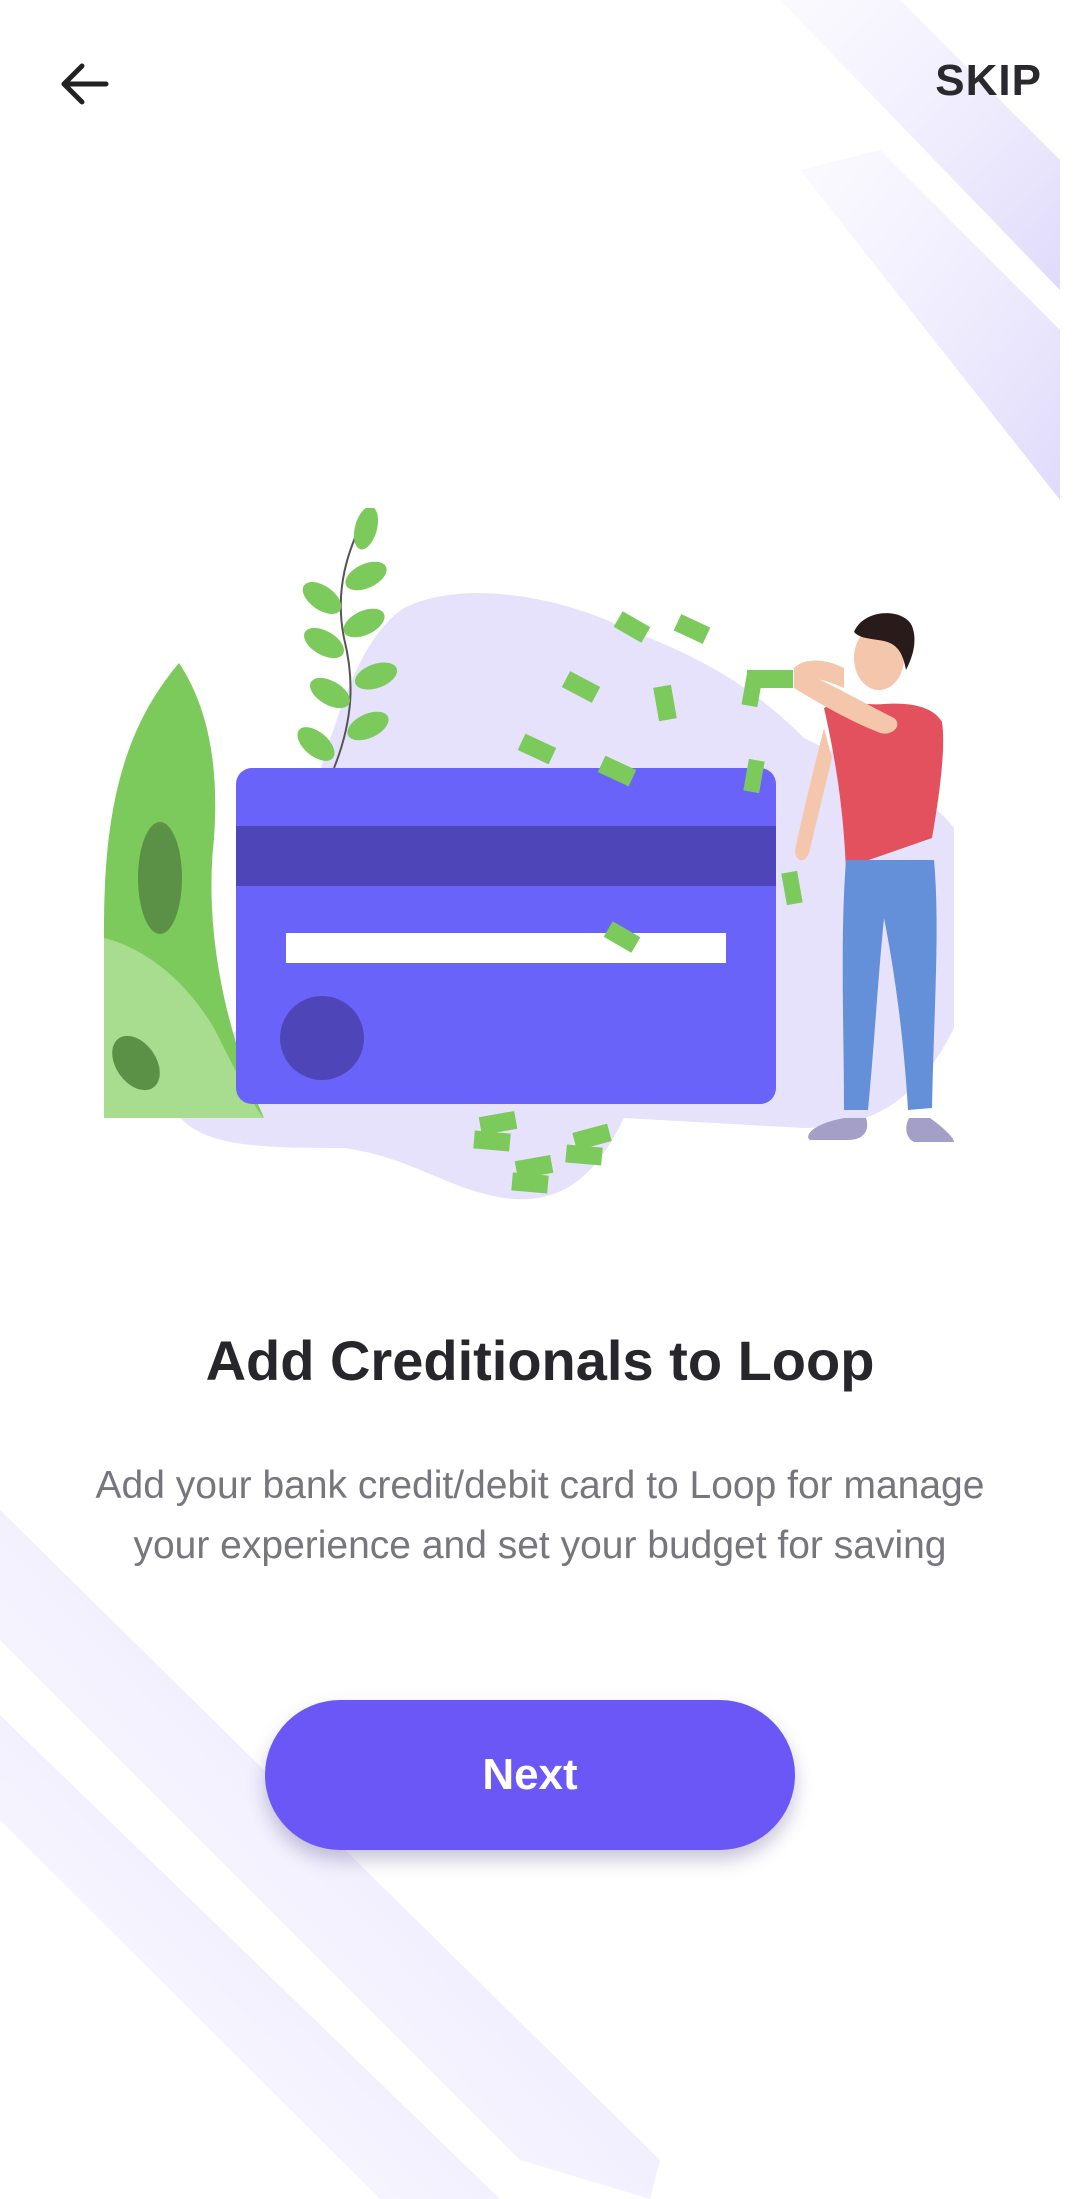 The width and height of the screenshot is (1080, 2199). I want to click on arrow-left-icon, so click(85, 84).